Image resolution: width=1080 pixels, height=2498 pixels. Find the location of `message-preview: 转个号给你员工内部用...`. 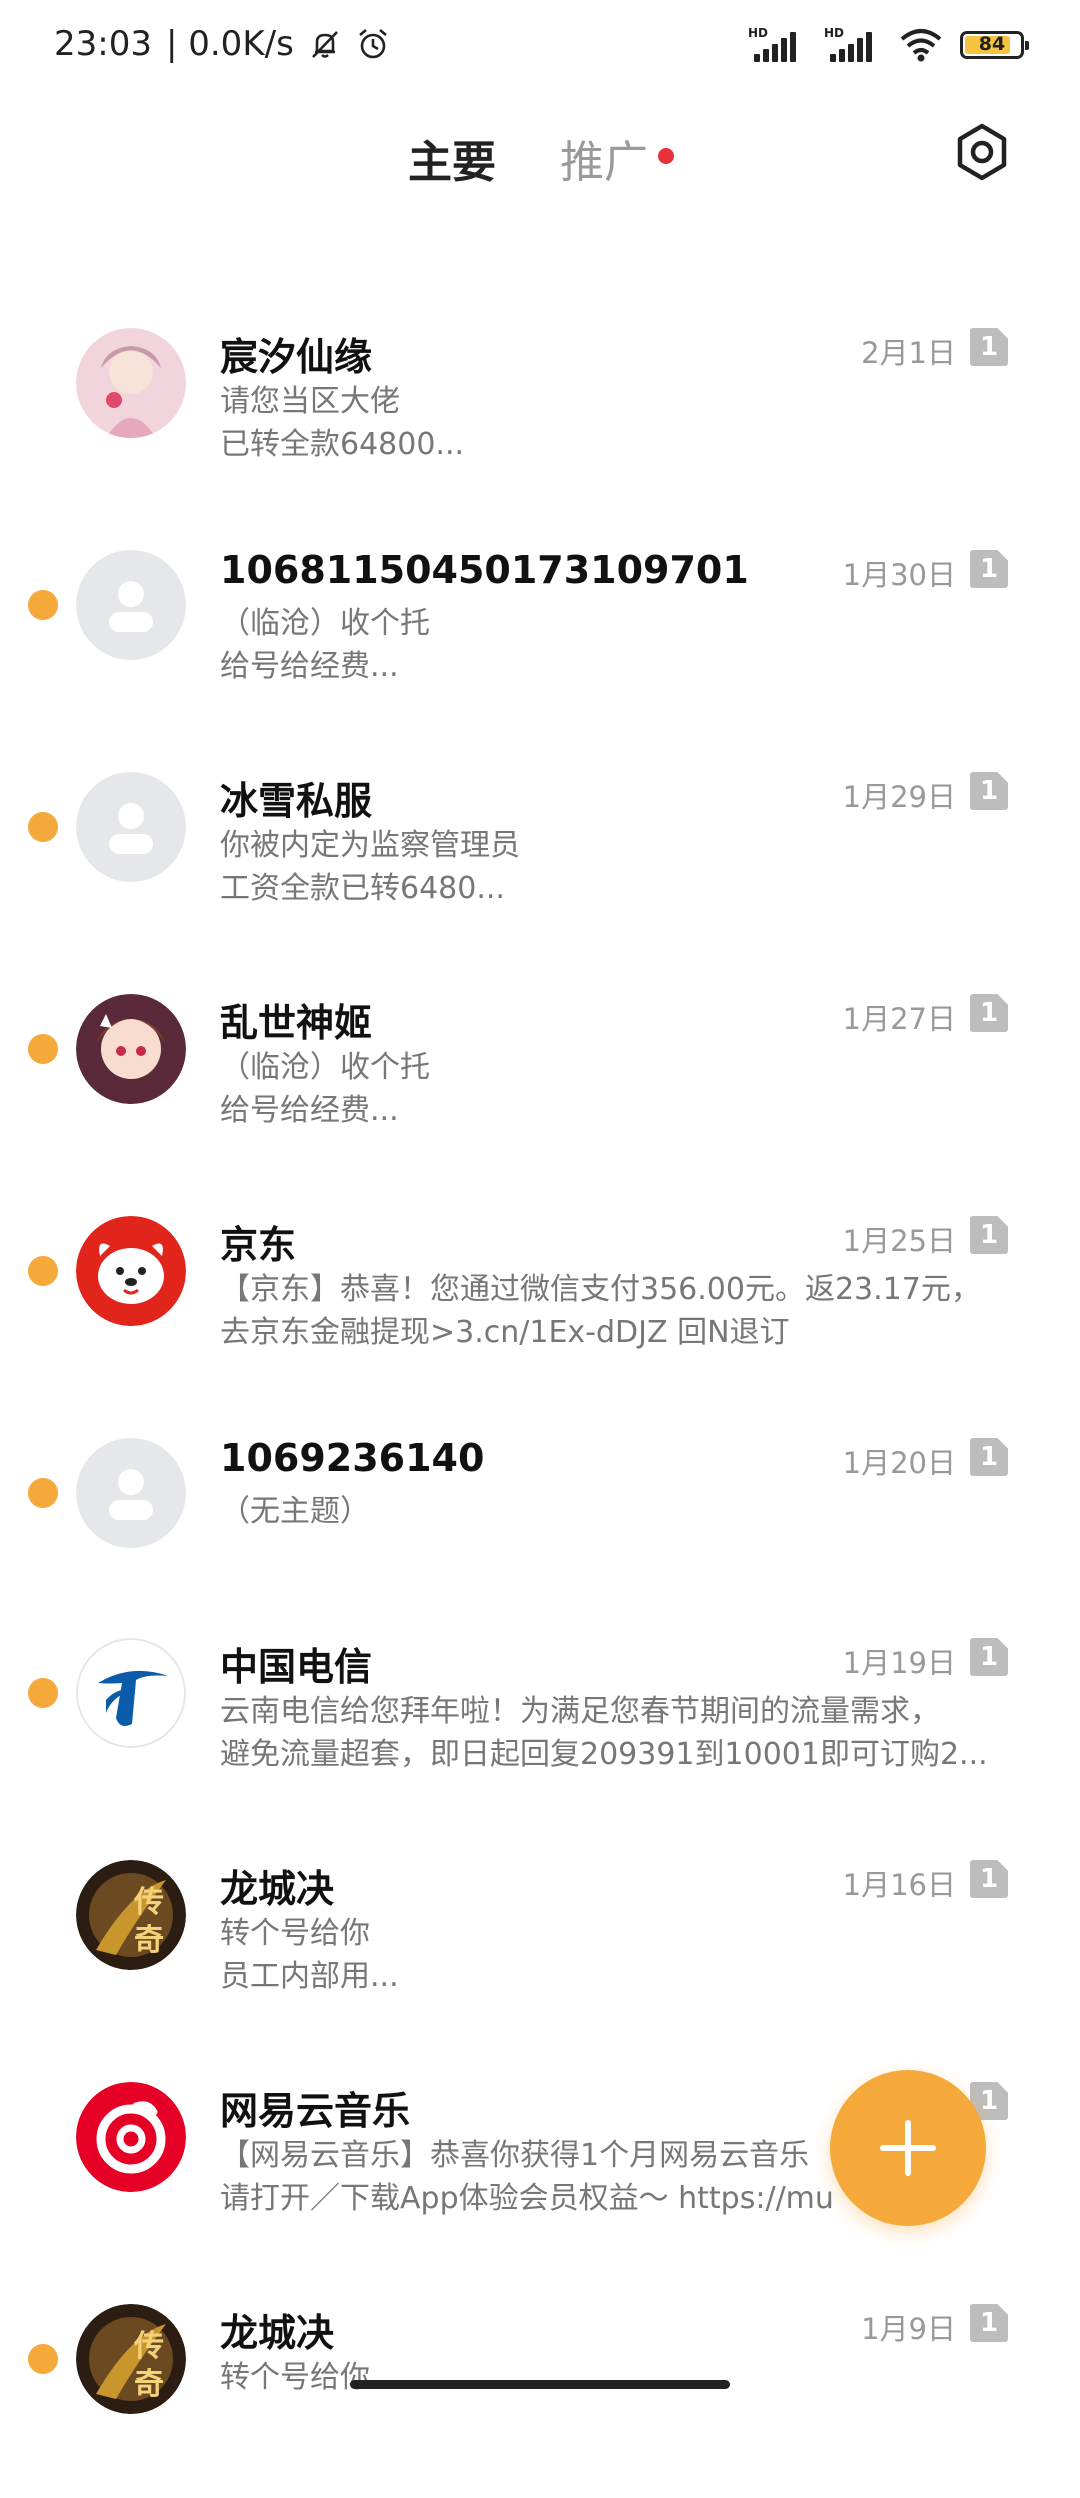

message-preview: 转个号给你员工内部用... is located at coordinates (610, 1955).